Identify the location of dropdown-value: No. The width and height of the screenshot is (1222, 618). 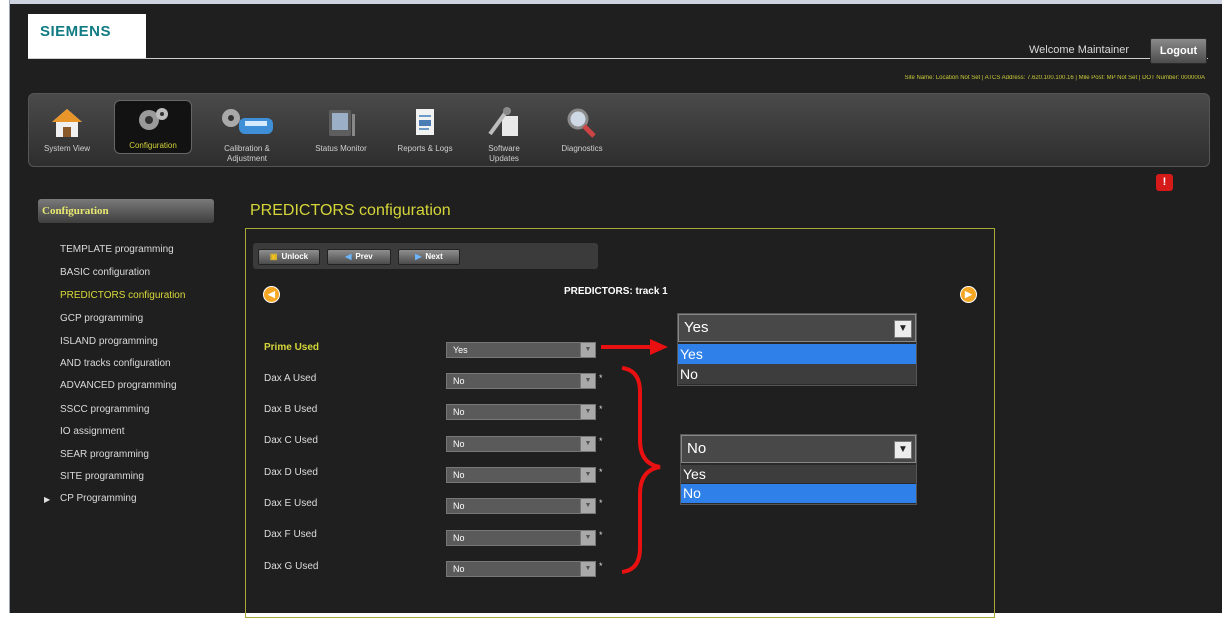
(697, 448).